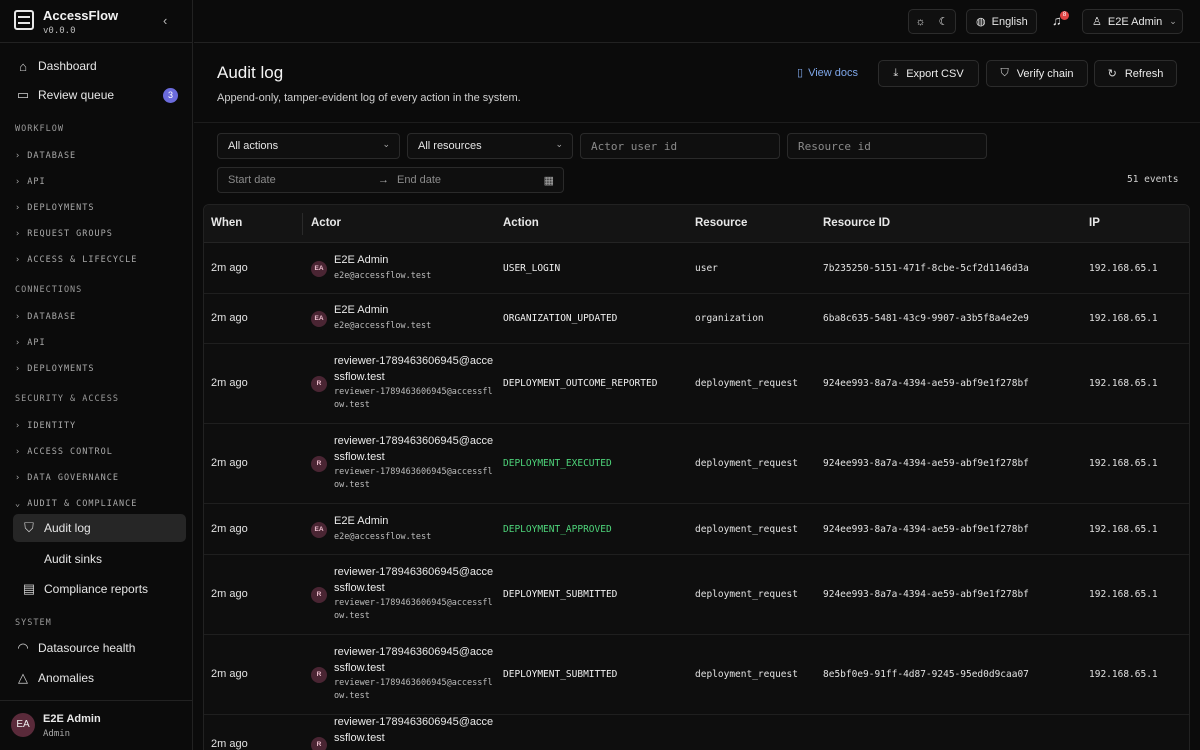 The height and width of the screenshot is (750, 1200). Describe the element at coordinates (856, 223) in the screenshot. I see `column-resource-id: Resource ID` at that location.